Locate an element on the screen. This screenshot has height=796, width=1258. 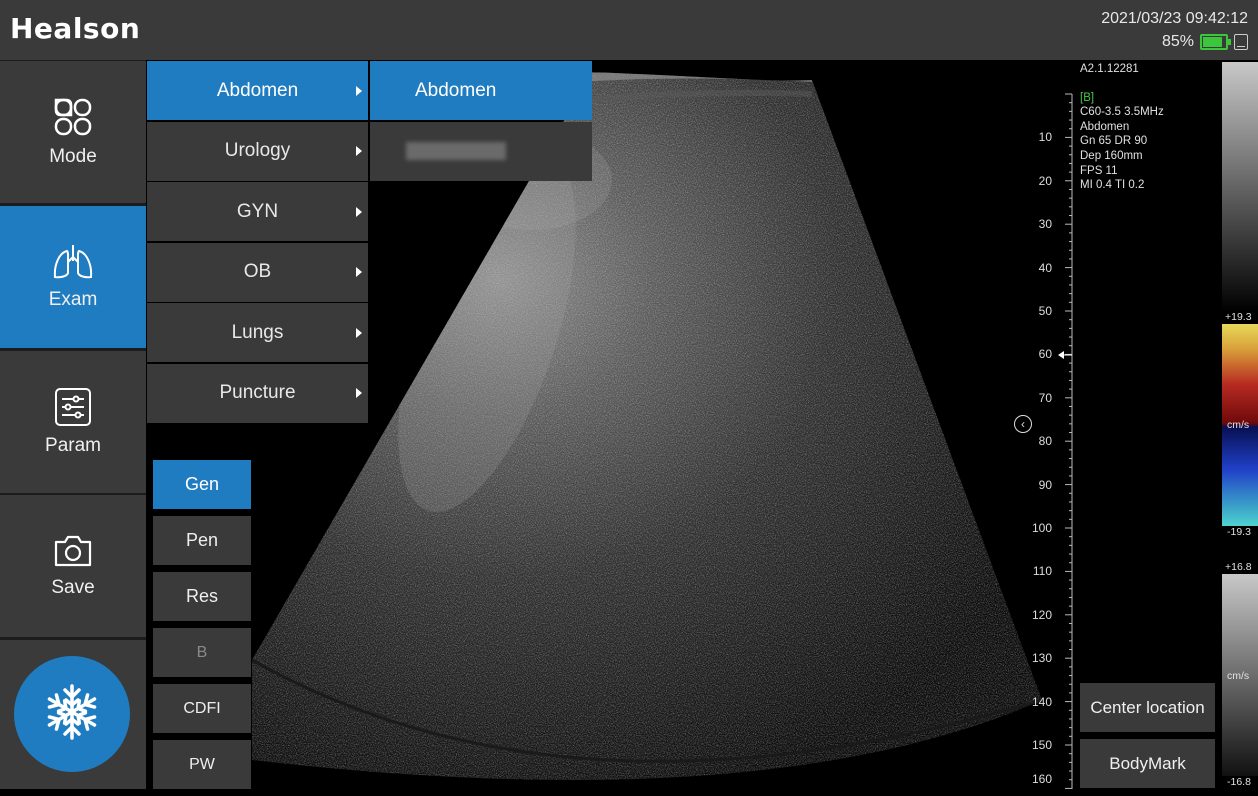
sliders-icon is located at coordinates (73, 407).